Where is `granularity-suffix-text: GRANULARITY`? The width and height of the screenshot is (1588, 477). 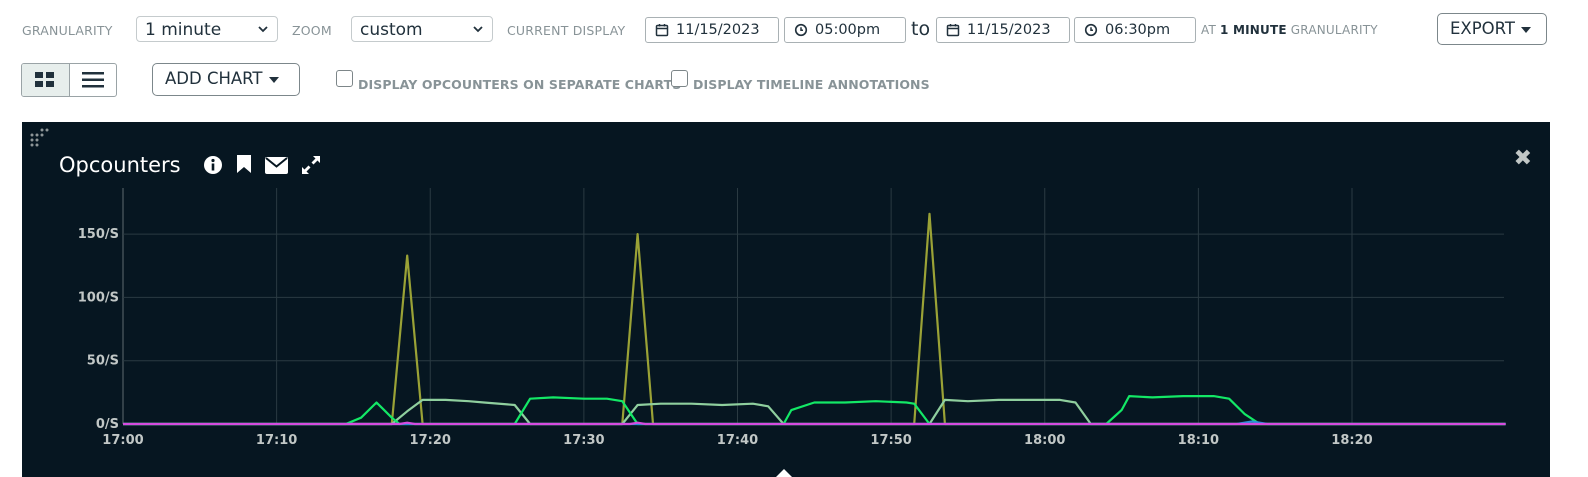
granularity-suffix-text: GRANULARITY is located at coordinates (1334, 30).